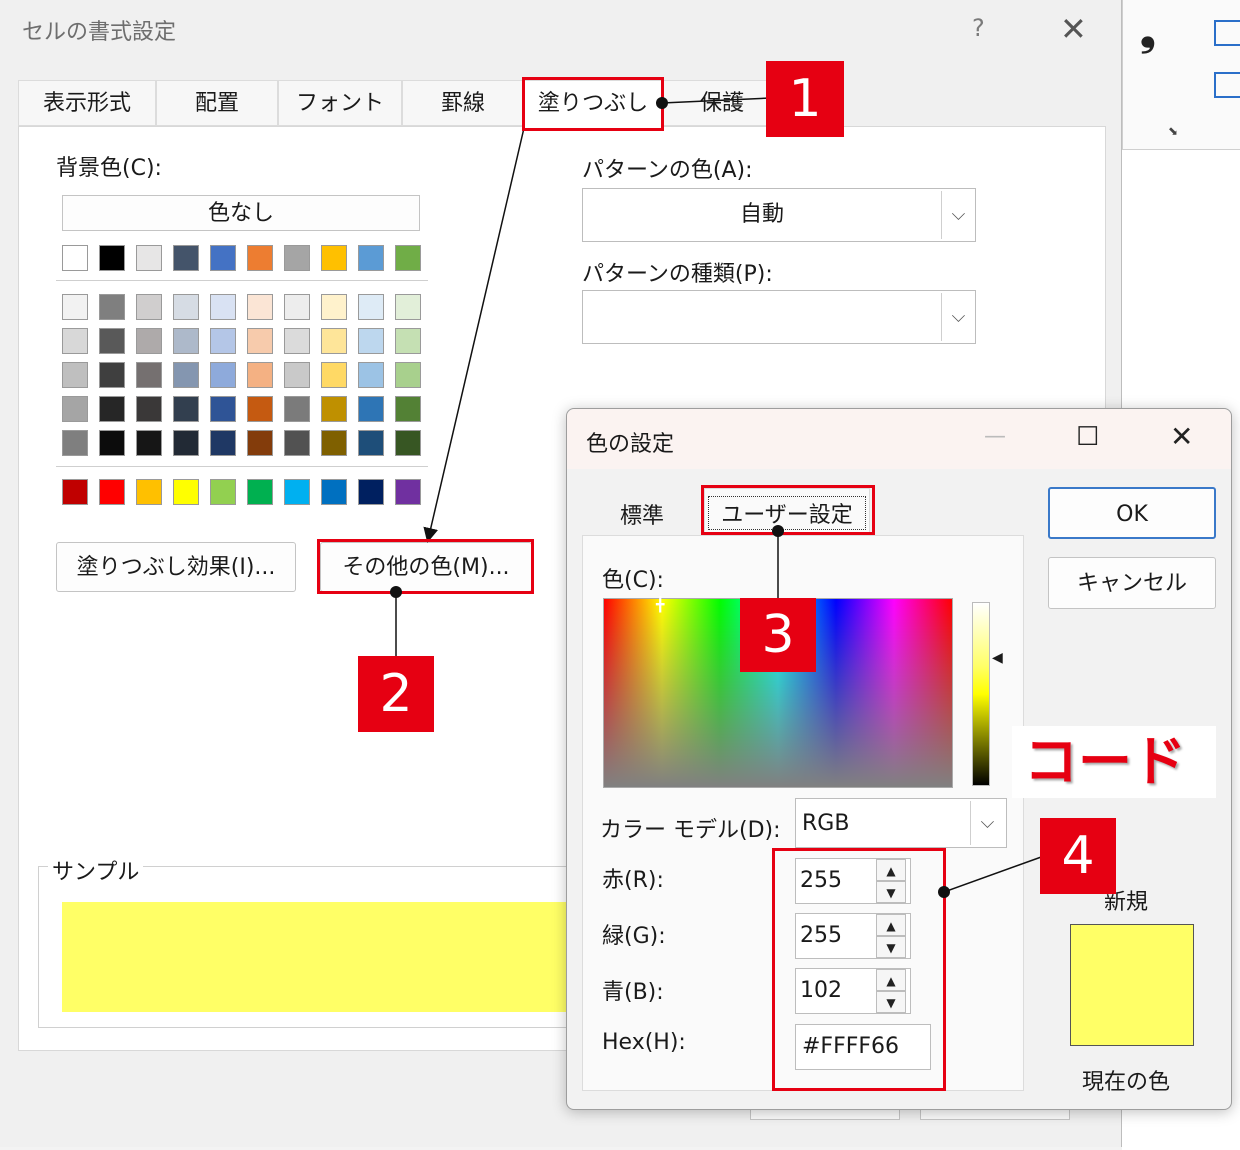 This screenshot has width=1240, height=1150. I want to click on step-tag-3: 3, so click(778, 635).